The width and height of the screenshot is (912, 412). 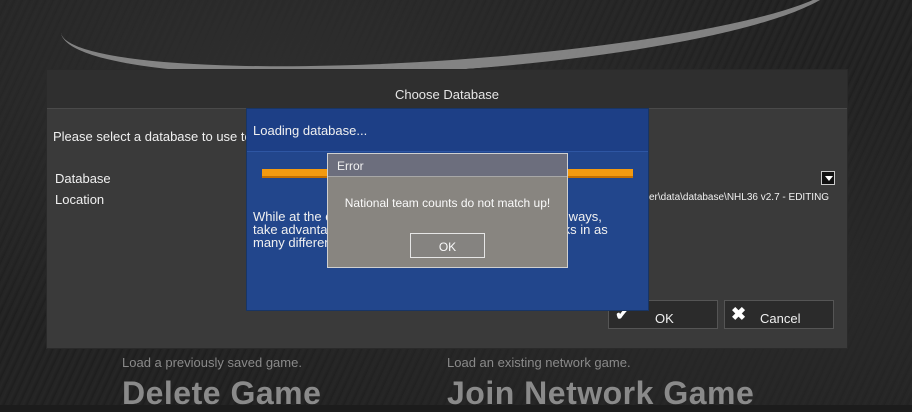 I want to click on close-icon: ✖, so click(x=739, y=314).